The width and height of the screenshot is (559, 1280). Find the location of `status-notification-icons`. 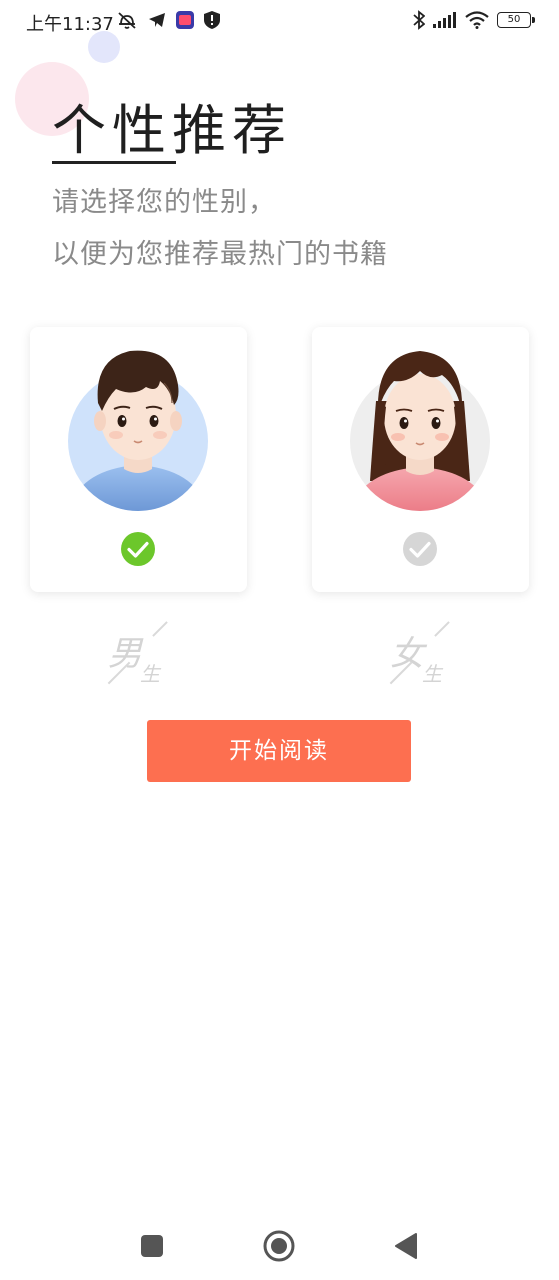

status-notification-icons is located at coordinates (168, 20).